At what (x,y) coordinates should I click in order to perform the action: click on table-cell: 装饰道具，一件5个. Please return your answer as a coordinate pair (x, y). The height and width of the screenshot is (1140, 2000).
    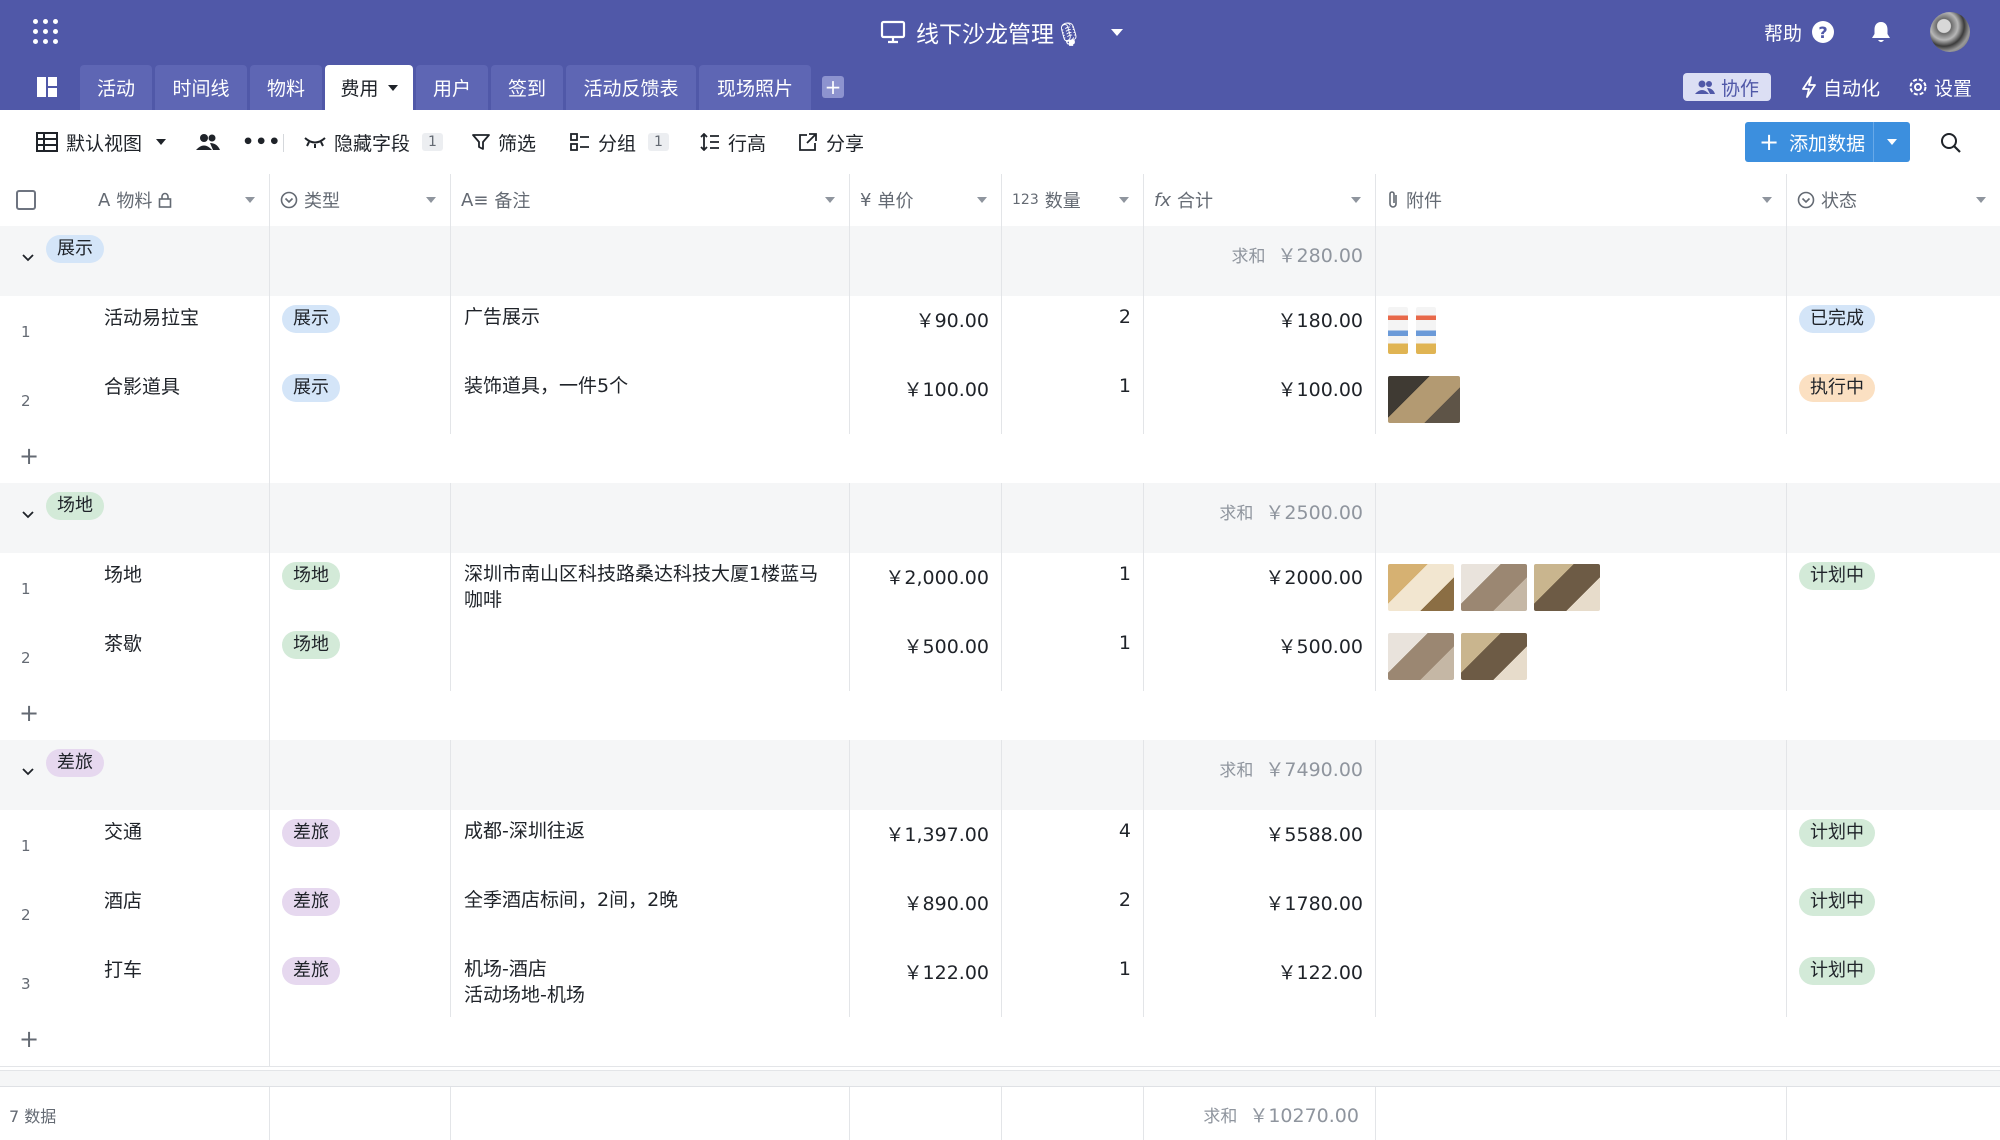
    Looking at the image, I should click on (650, 399).